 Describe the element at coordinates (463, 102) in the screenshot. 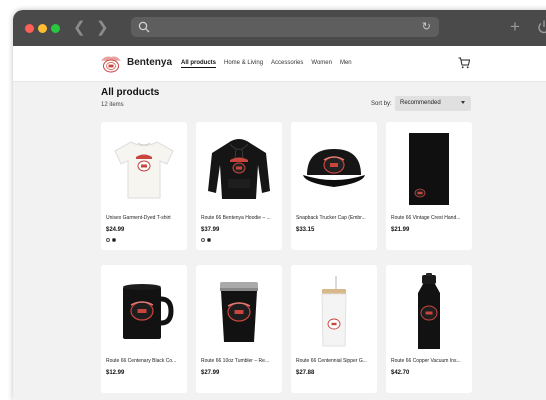

I see `chevron-down-icon` at that location.